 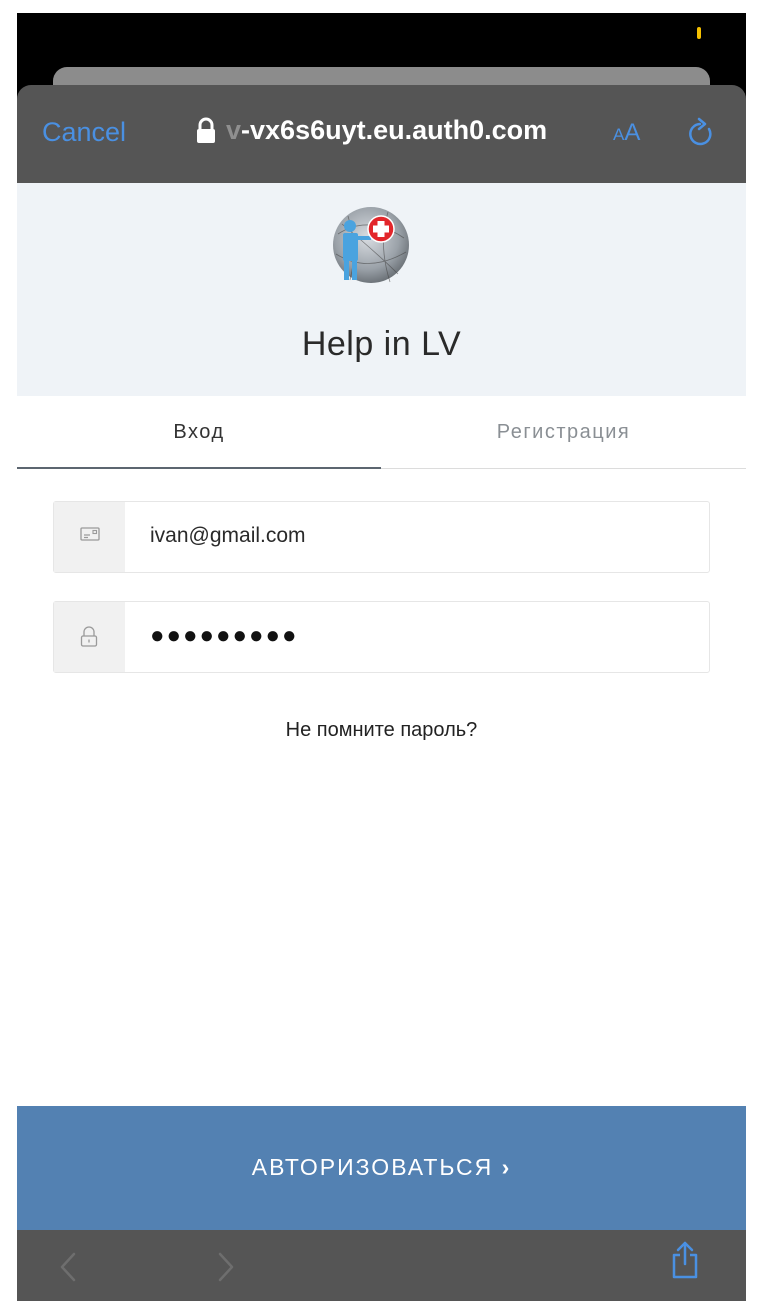 What do you see at coordinates (224, 635) in the screenshot?
I see `password-value: ●●●●●●●●●` at bounding box center [224, 635].